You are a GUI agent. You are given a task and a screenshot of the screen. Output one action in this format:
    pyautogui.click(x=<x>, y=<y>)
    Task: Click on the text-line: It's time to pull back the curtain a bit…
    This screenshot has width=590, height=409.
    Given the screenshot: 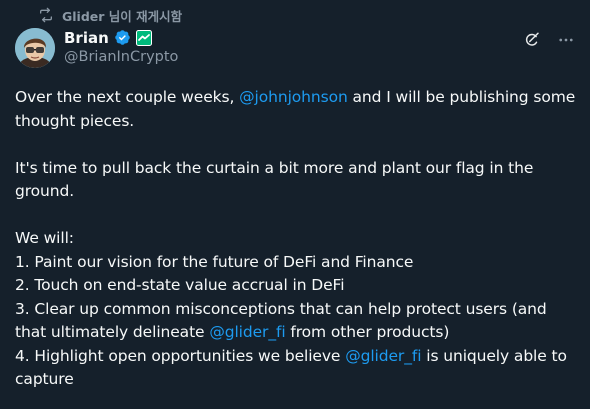 What is the action you would take?
    pyautogui.click(x=274, y=167)
    